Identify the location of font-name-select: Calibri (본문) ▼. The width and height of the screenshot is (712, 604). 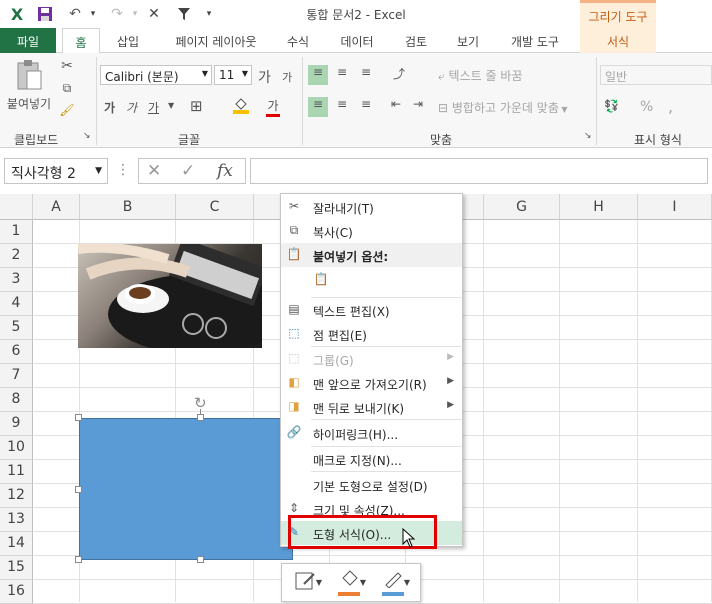
(156, 75).